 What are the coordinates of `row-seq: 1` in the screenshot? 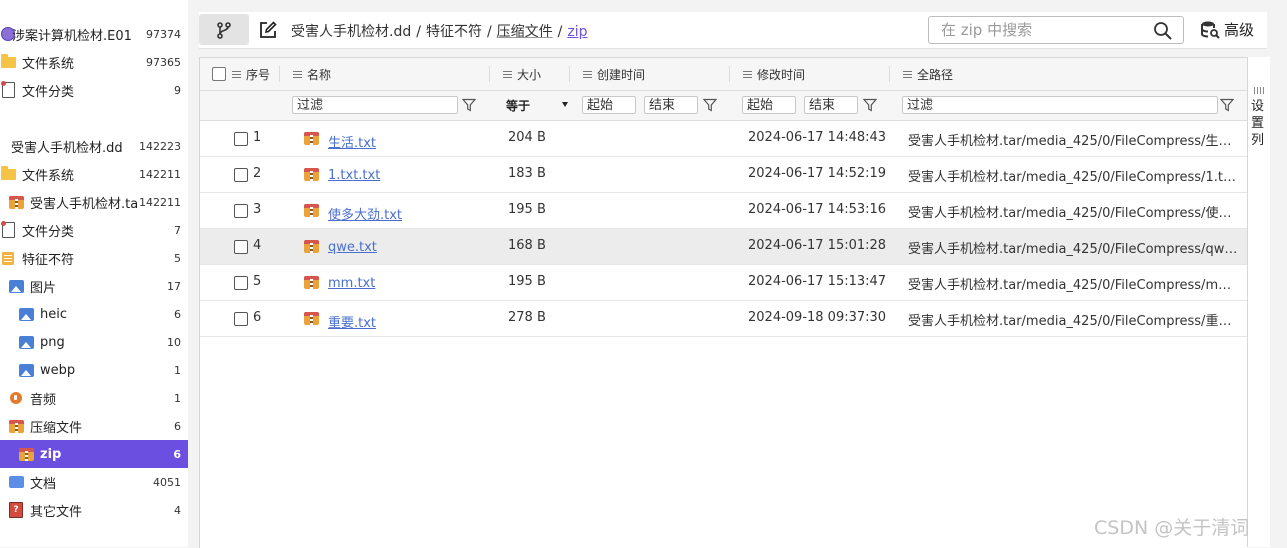 It's located at (257, 137).